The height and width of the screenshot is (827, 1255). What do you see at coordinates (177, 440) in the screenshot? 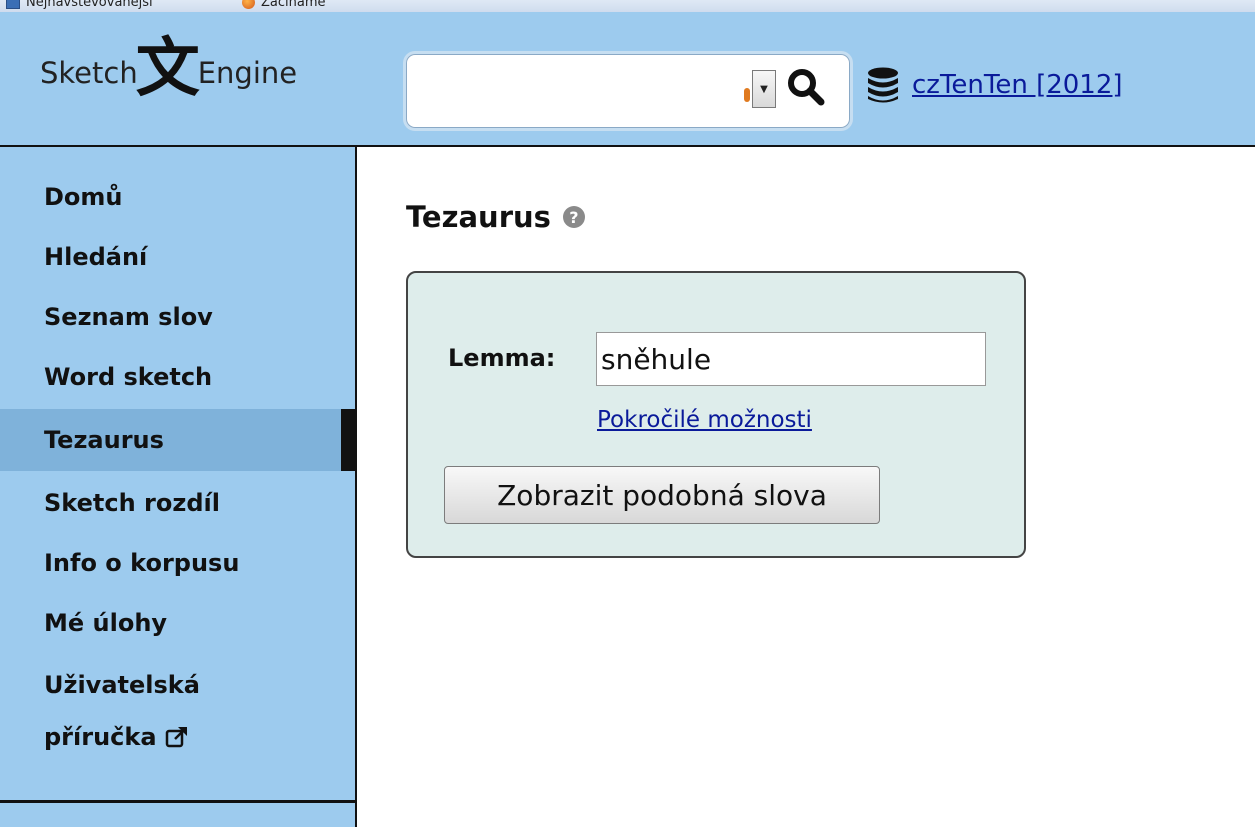
I see `sidebar-item-tezaurus: Tezaurus` at bounding box center [177, 440].